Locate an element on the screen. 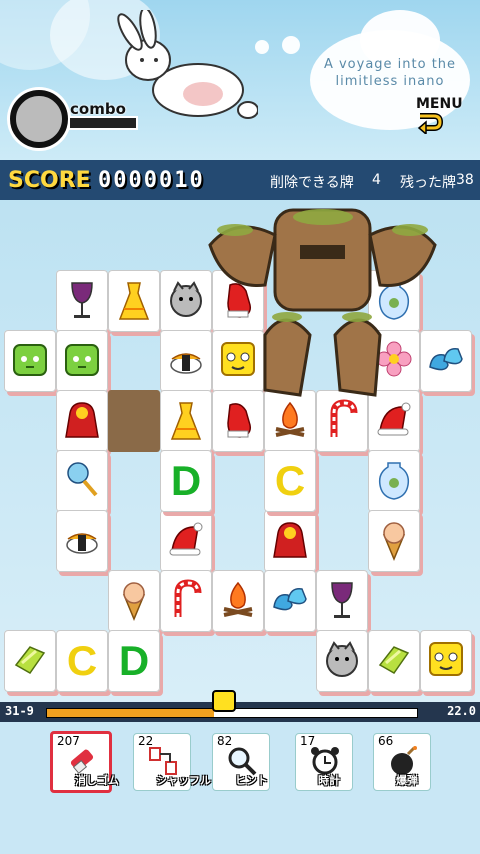  flying-bunny-icon is located at coordinates (187, 64).